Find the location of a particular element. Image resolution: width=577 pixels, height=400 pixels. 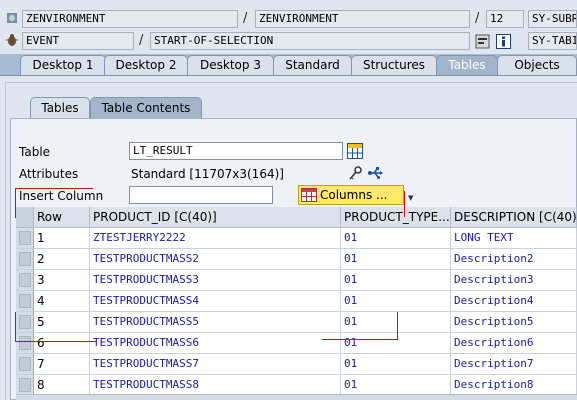

attributes-value: Standard [11707x3(164)] is located at coordinates (207, 174).